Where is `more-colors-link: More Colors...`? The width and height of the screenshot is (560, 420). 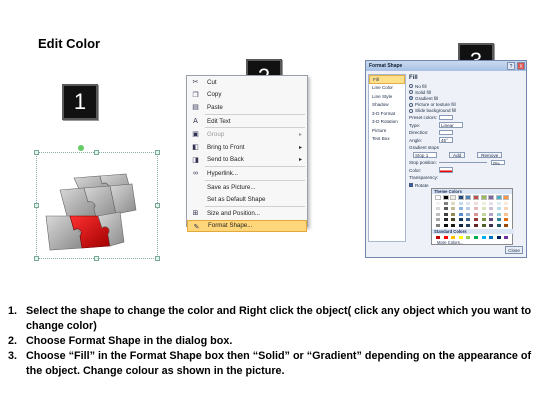 more-colors-link: More Colors... is located at coordinates (450, 242).